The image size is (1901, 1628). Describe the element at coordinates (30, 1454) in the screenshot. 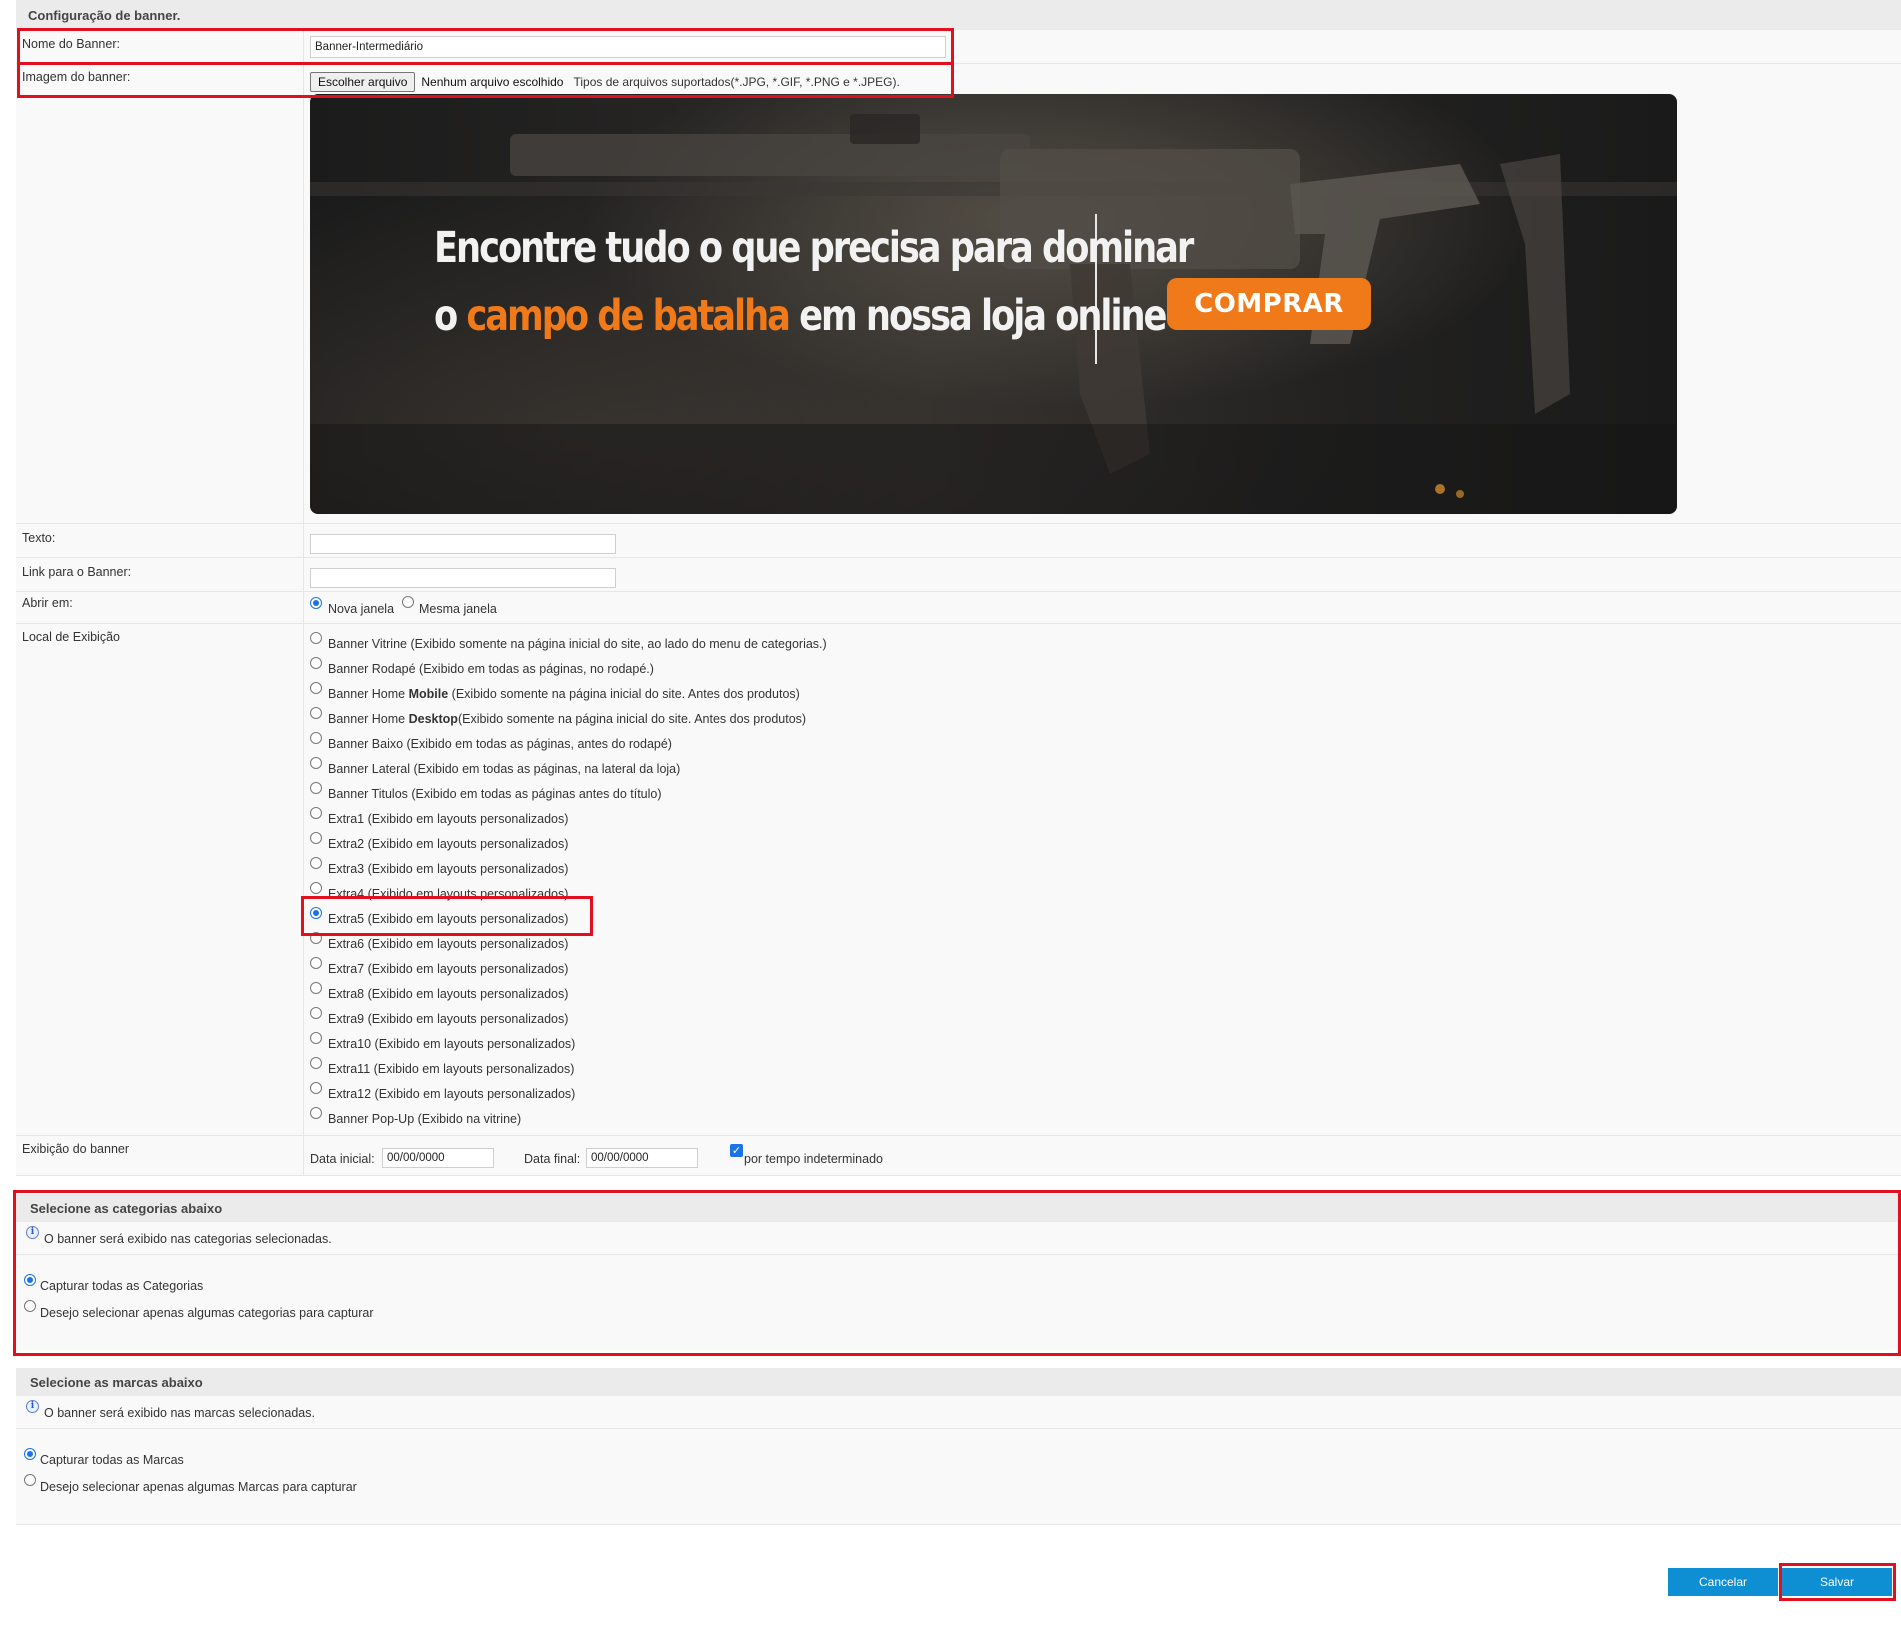

I see `radio-todas-marcas` at that location.